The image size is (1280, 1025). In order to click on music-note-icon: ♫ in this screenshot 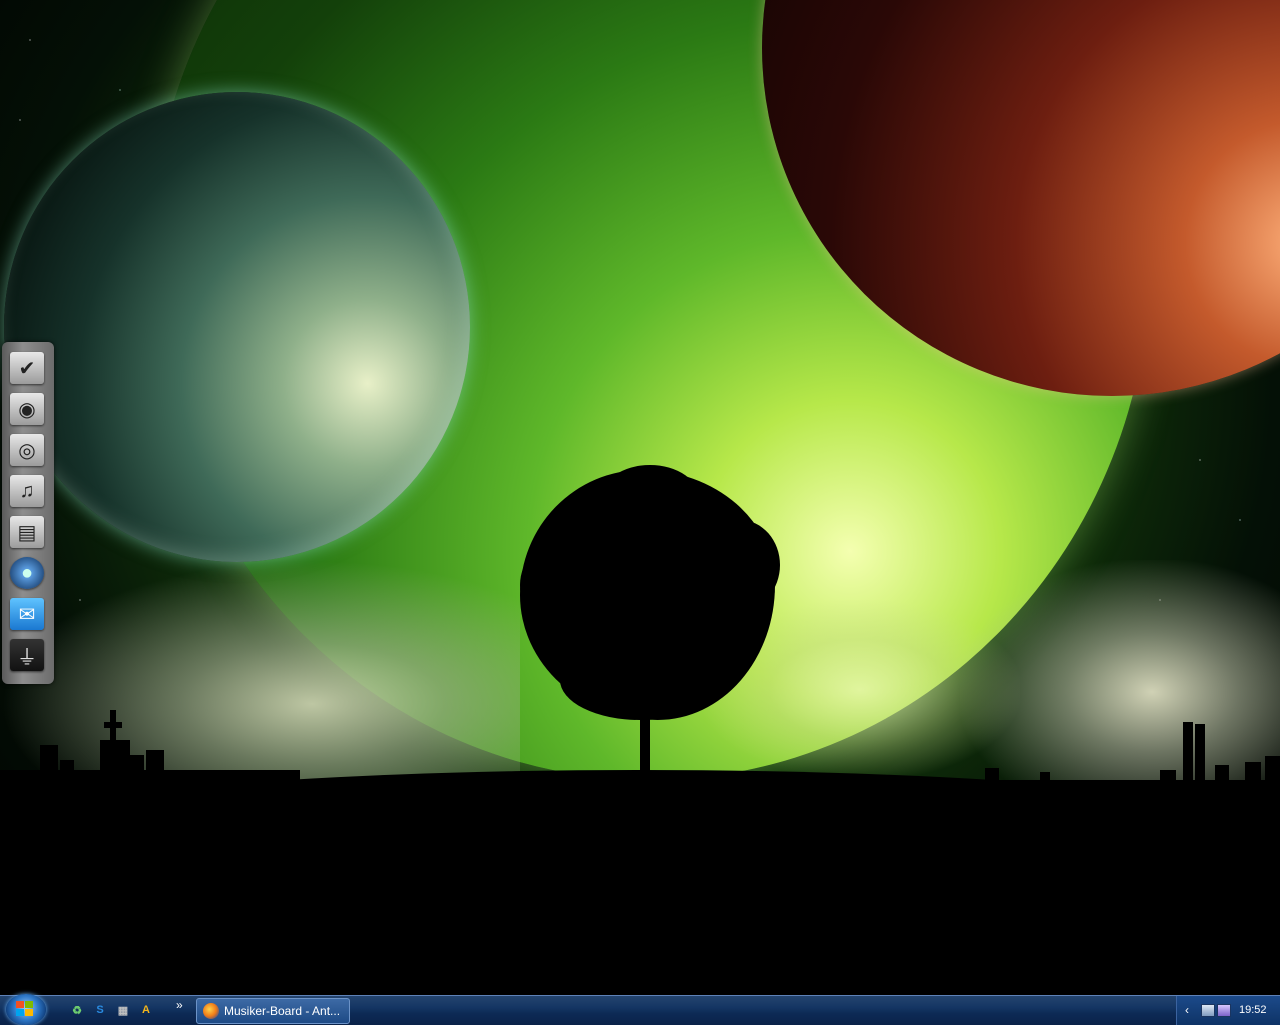, I will do `click(27, 491)`.